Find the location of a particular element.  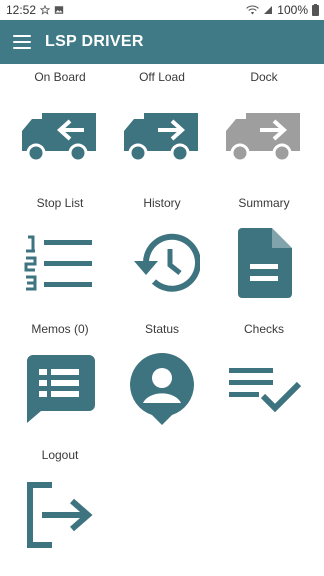

status-button: Status is located at coordinates (162, 375).